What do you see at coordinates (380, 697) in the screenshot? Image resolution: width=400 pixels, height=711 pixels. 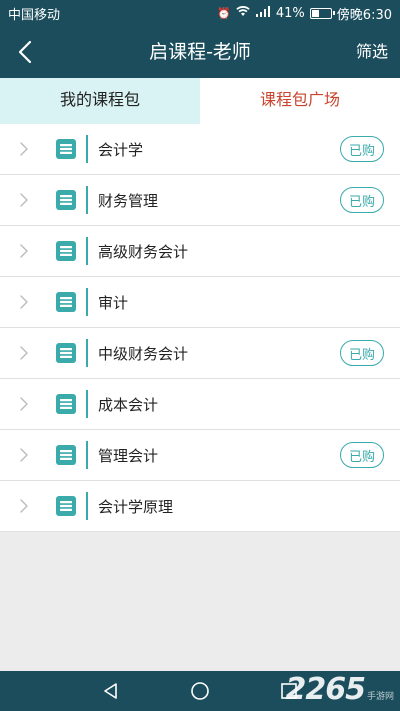 I see `watermark-suffix: 手游网` at bounding box center [380, 697].